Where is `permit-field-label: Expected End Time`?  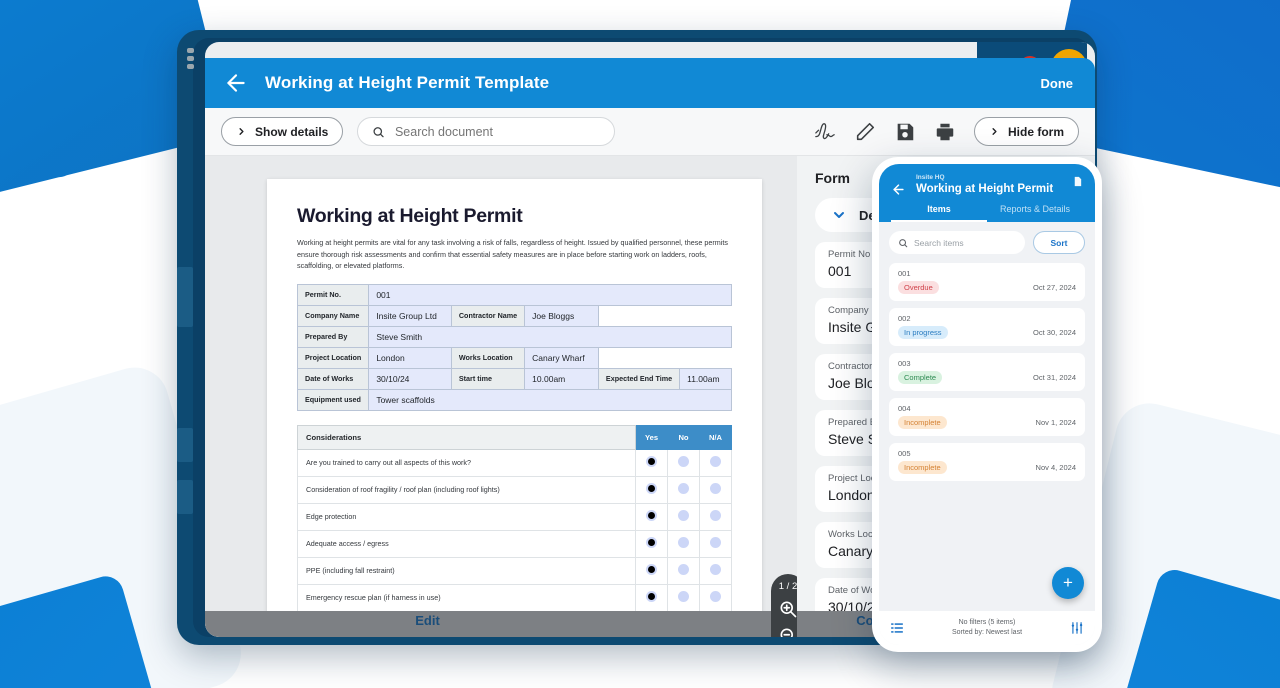
permit-field-label: Expected End Time is located at coordinates (639, 378).